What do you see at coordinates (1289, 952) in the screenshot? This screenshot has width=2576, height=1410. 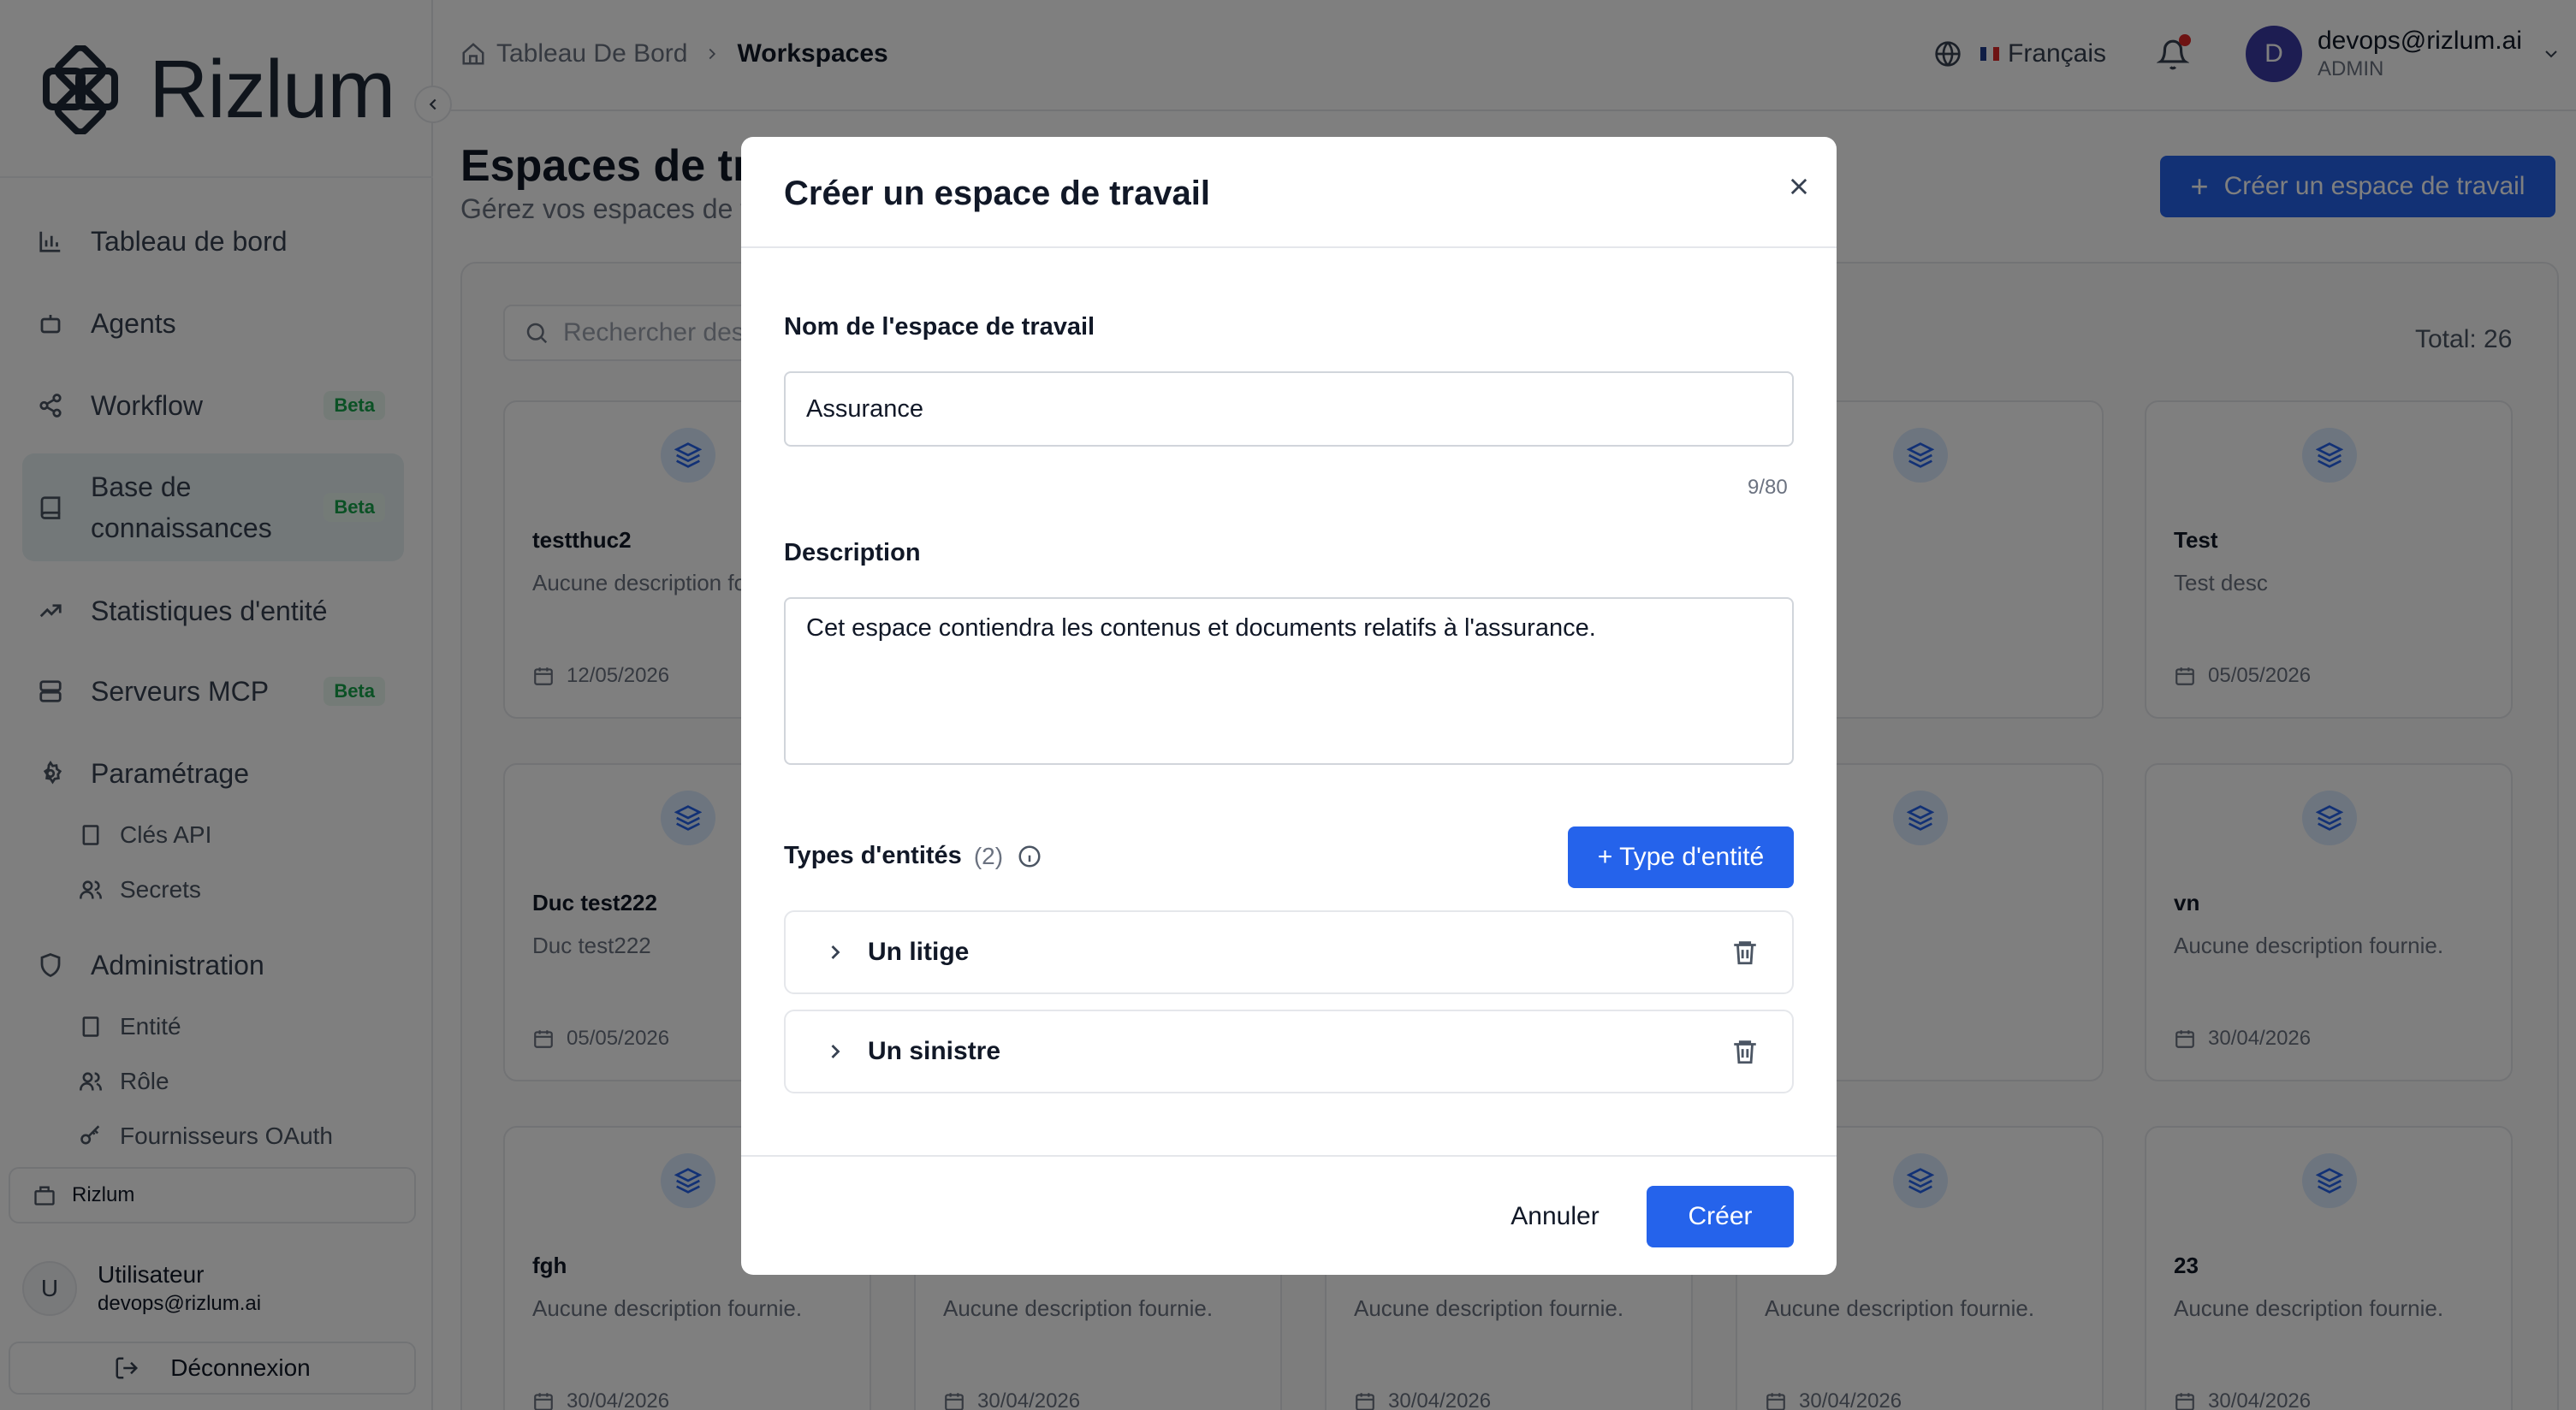 I see `entity-type-row: Un litige` at bounding box center [1289, 952].